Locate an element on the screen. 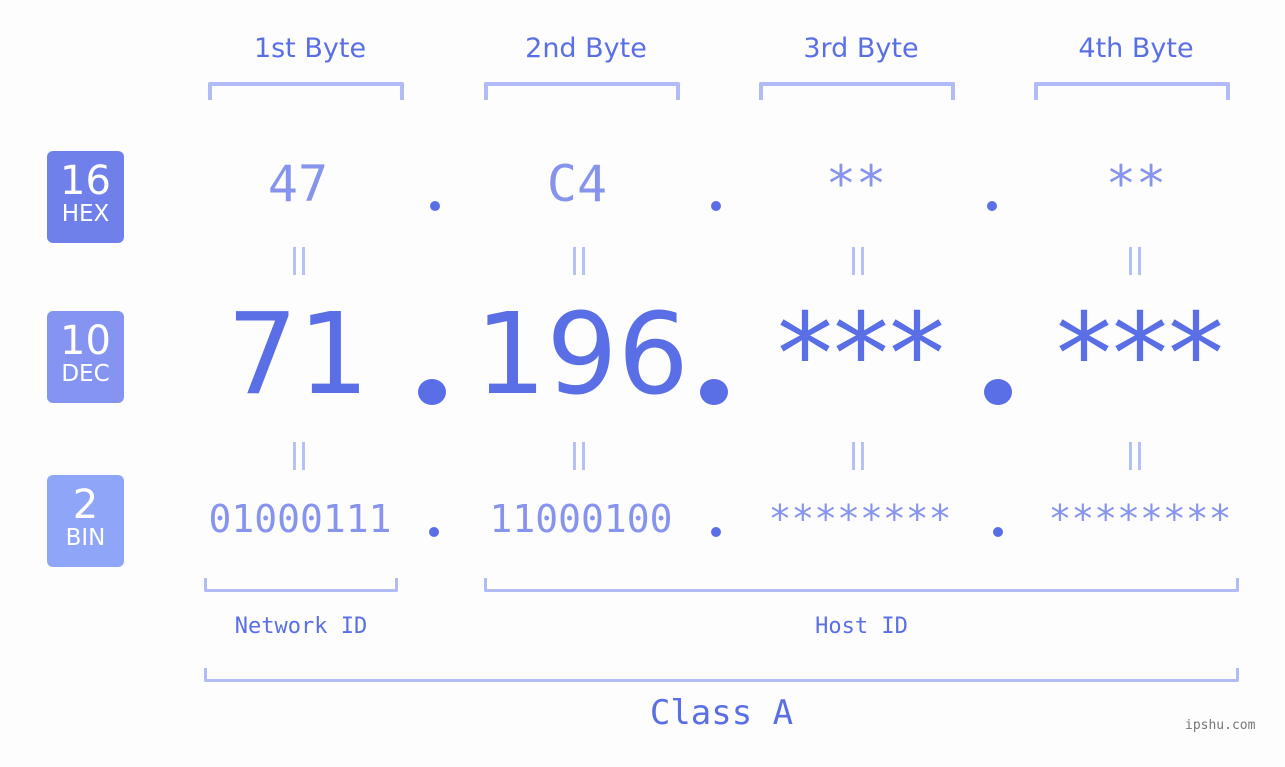 This screenshot has height=767, width=1285. host-id-label: Host ID is located at coordinates (861, 626).